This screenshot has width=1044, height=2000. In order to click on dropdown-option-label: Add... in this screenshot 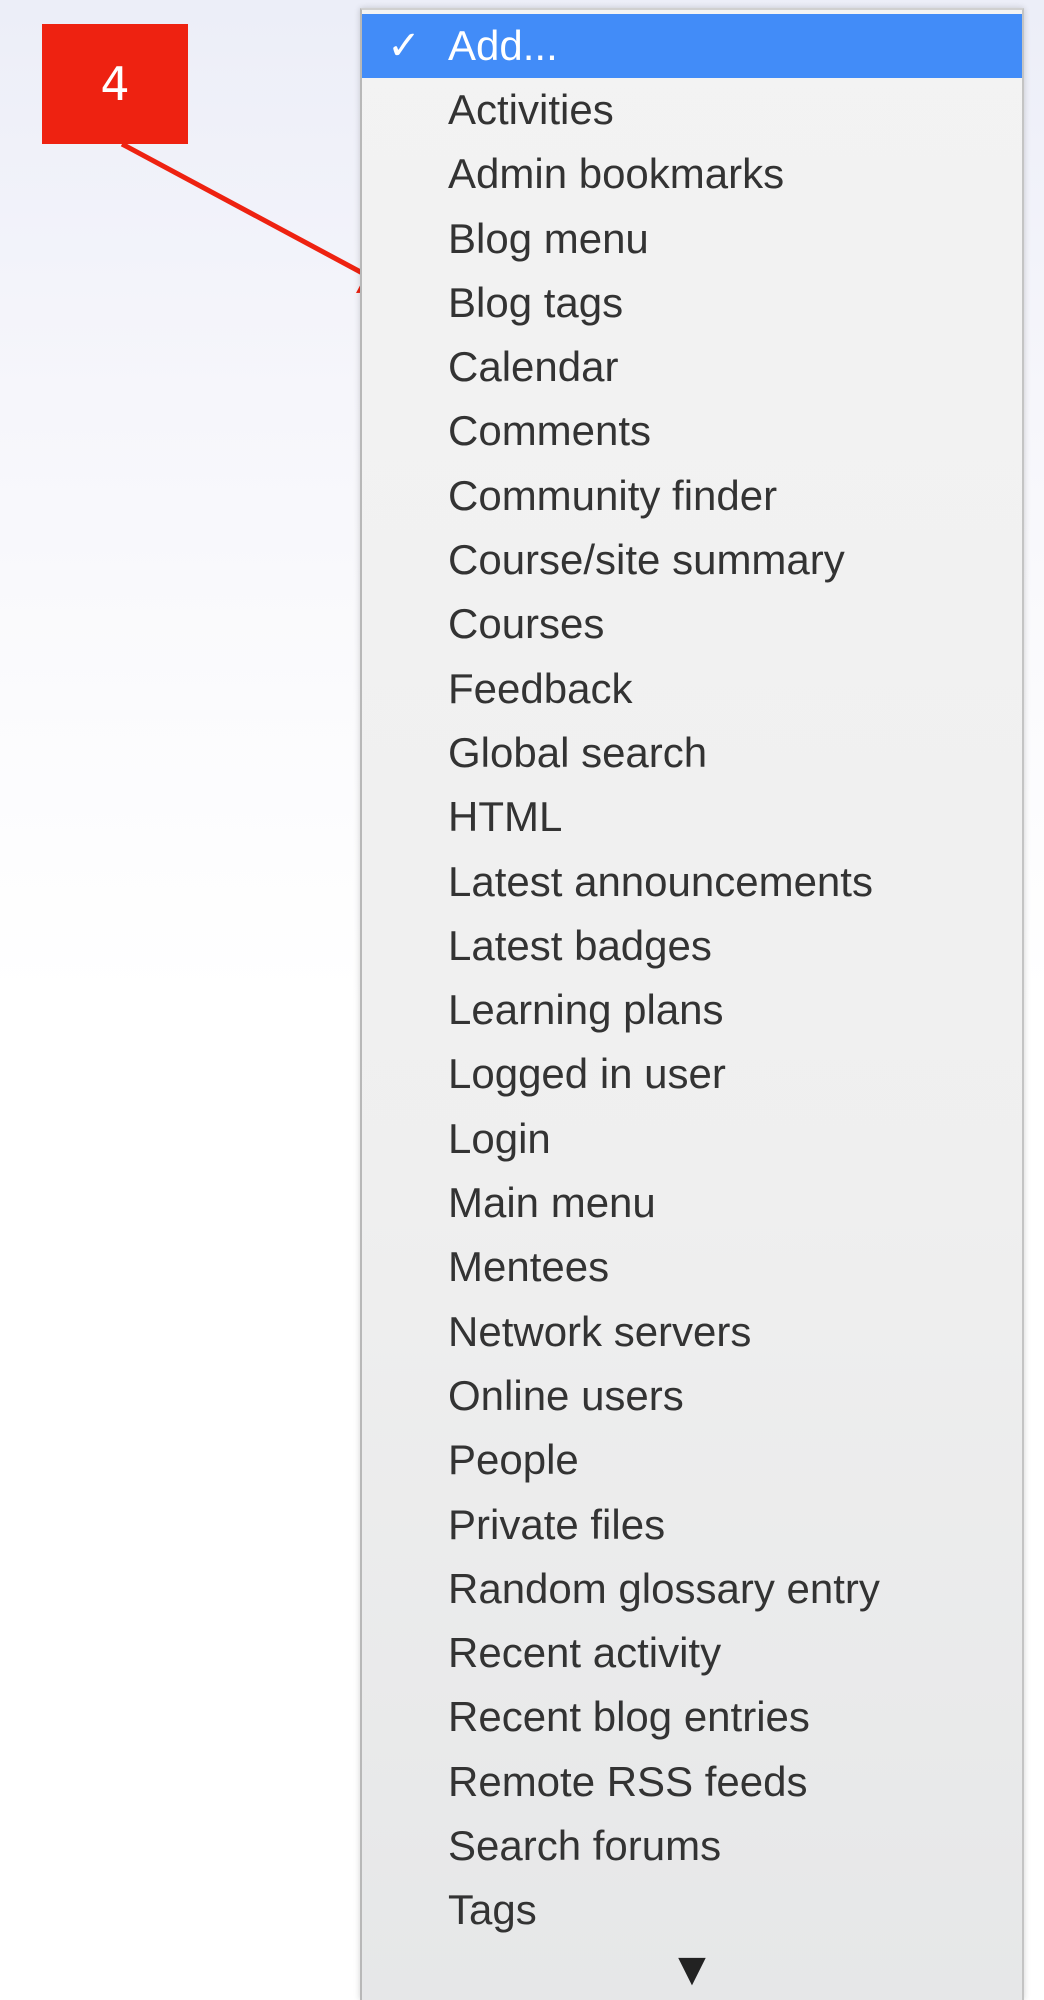, I will do `click(503, 45)`.